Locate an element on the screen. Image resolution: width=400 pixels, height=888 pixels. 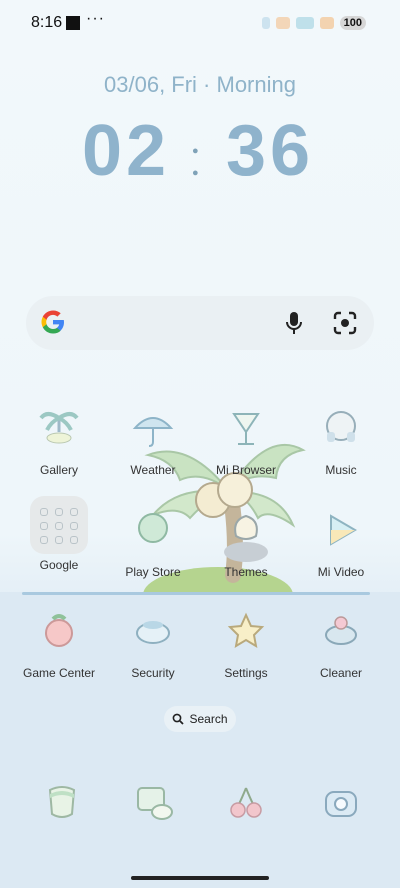
app-cleaner: Cleaner is located at coordinates (341, 643).